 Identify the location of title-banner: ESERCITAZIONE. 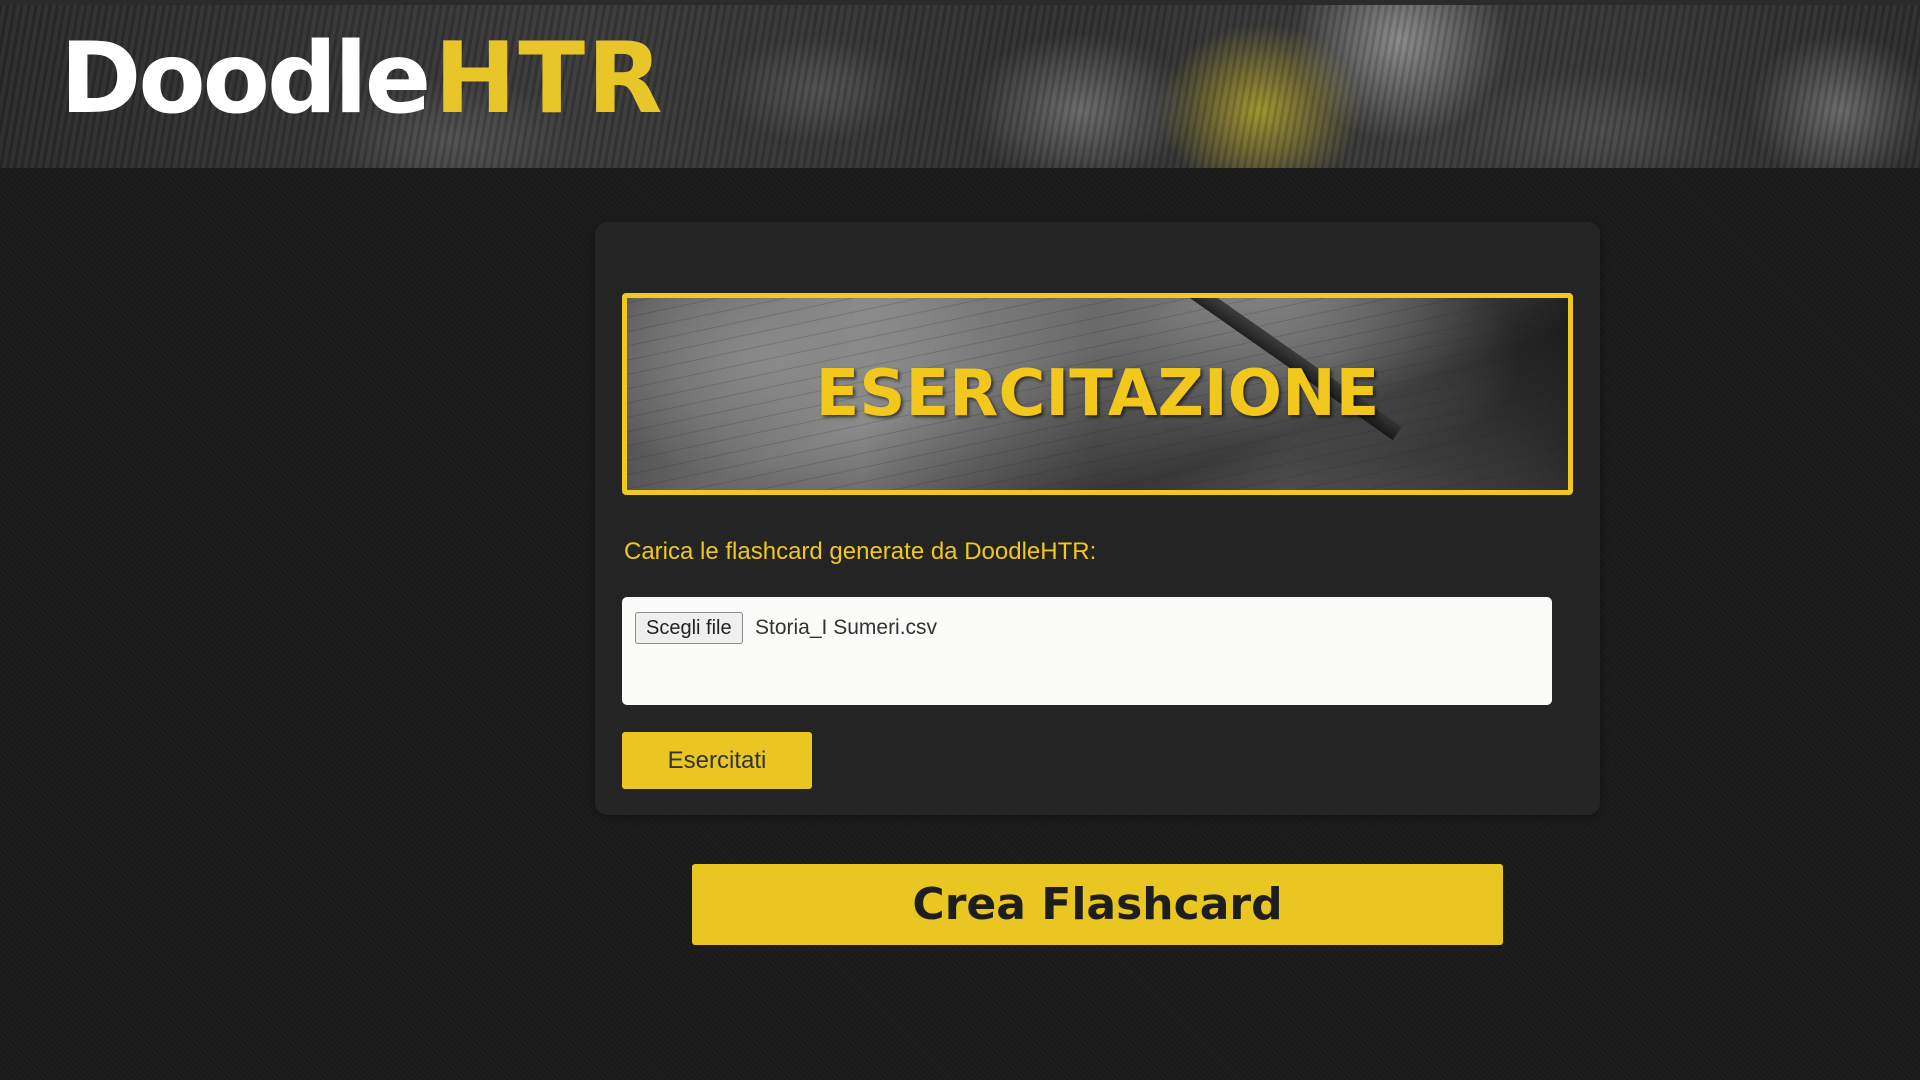
(1097, 394).